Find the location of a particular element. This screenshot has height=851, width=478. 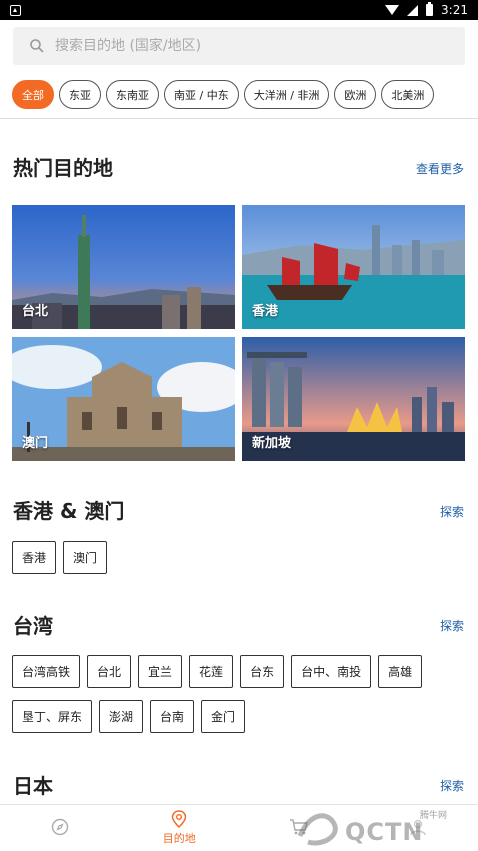

tag-kinmen: 金门 is located at coordinates (223, 716).